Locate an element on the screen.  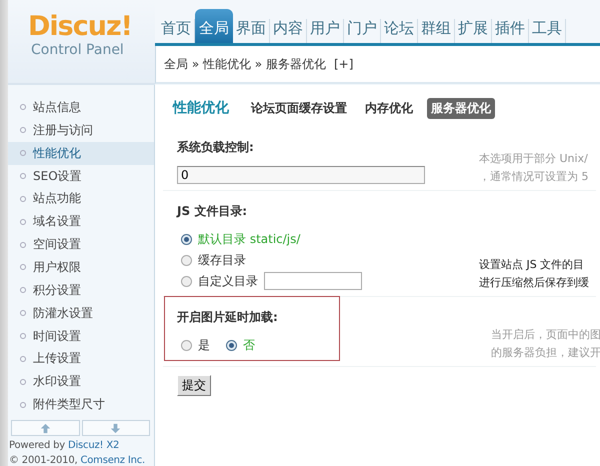
scroll-down-button is located at coordinates (116, 428).